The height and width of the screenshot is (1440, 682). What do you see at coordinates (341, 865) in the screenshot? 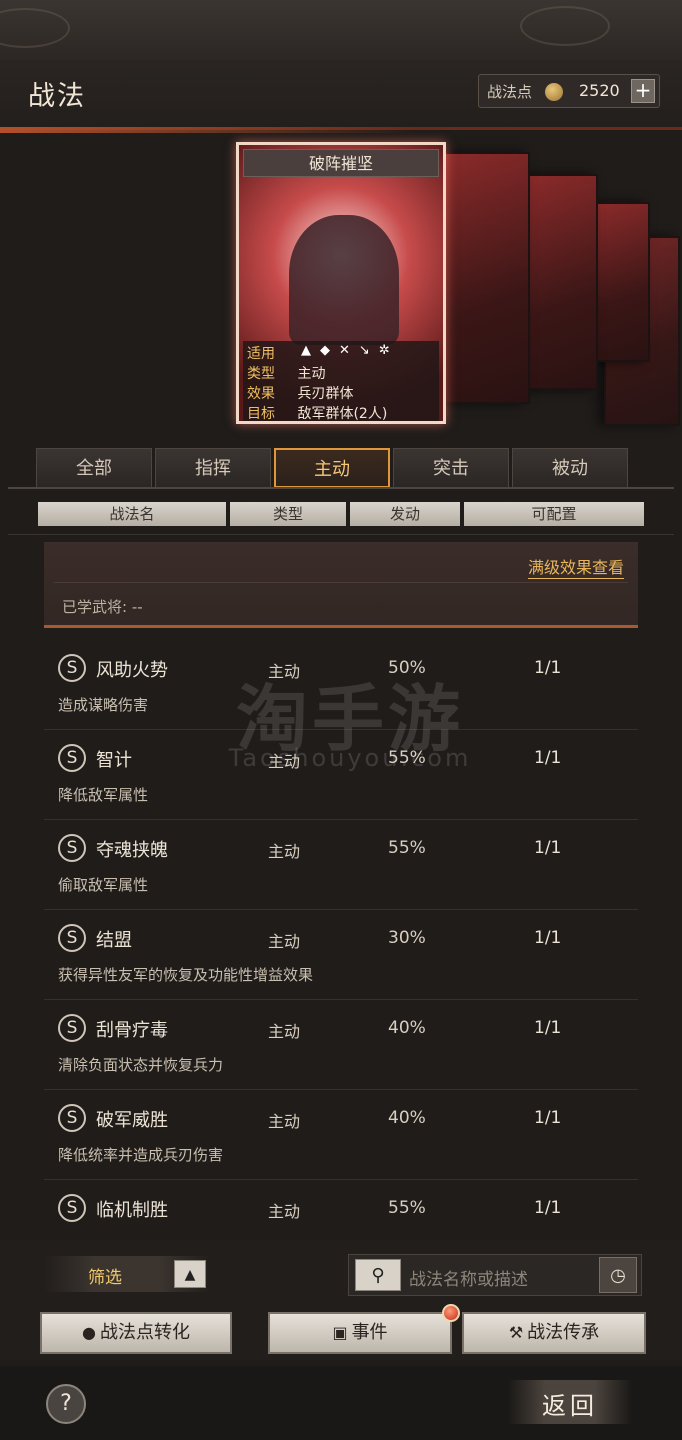
I see `tactic-row: S 夺魂挟魄 主动 55% 1/1 偷取敌军属性` at bounding box center [341, 865].